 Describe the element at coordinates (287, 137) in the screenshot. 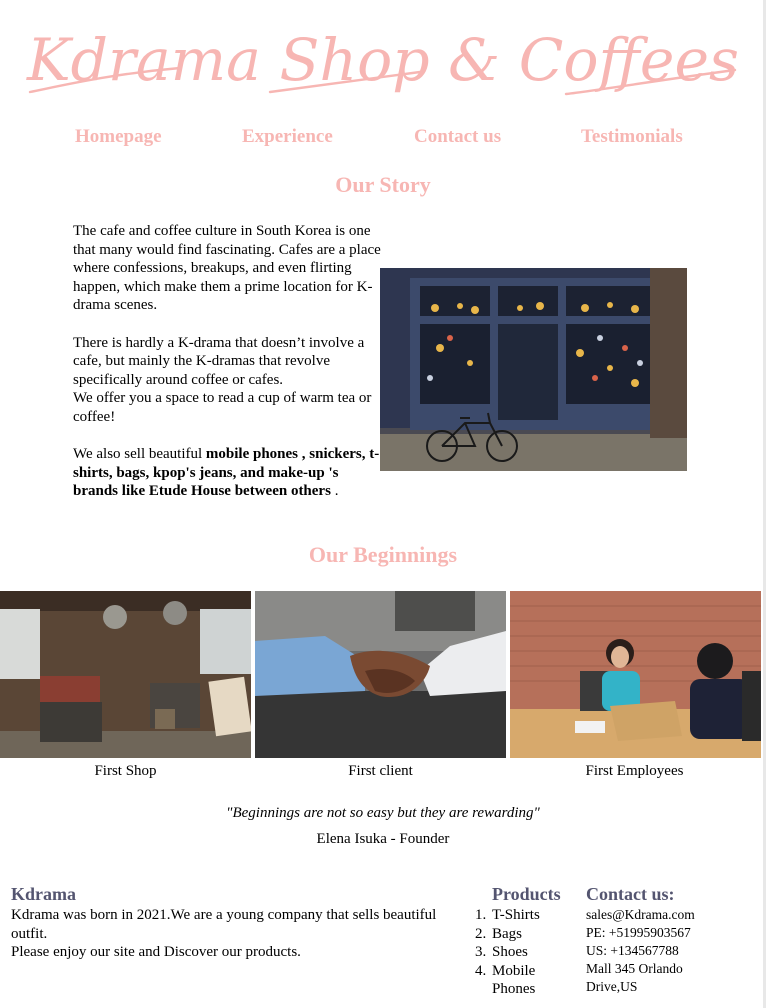

I see `nav-experience: Experience` at that location.